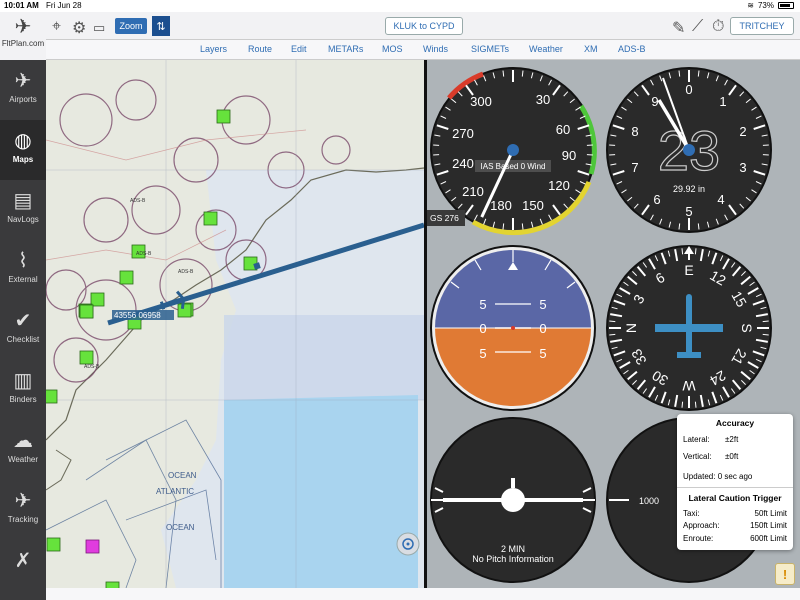 The width and height of the screenshot is (800, 600). What do you see at coordinates (742, 131) in the screenshot?
I see `alt-tick-label: 2` at bounding box center [742, 131].